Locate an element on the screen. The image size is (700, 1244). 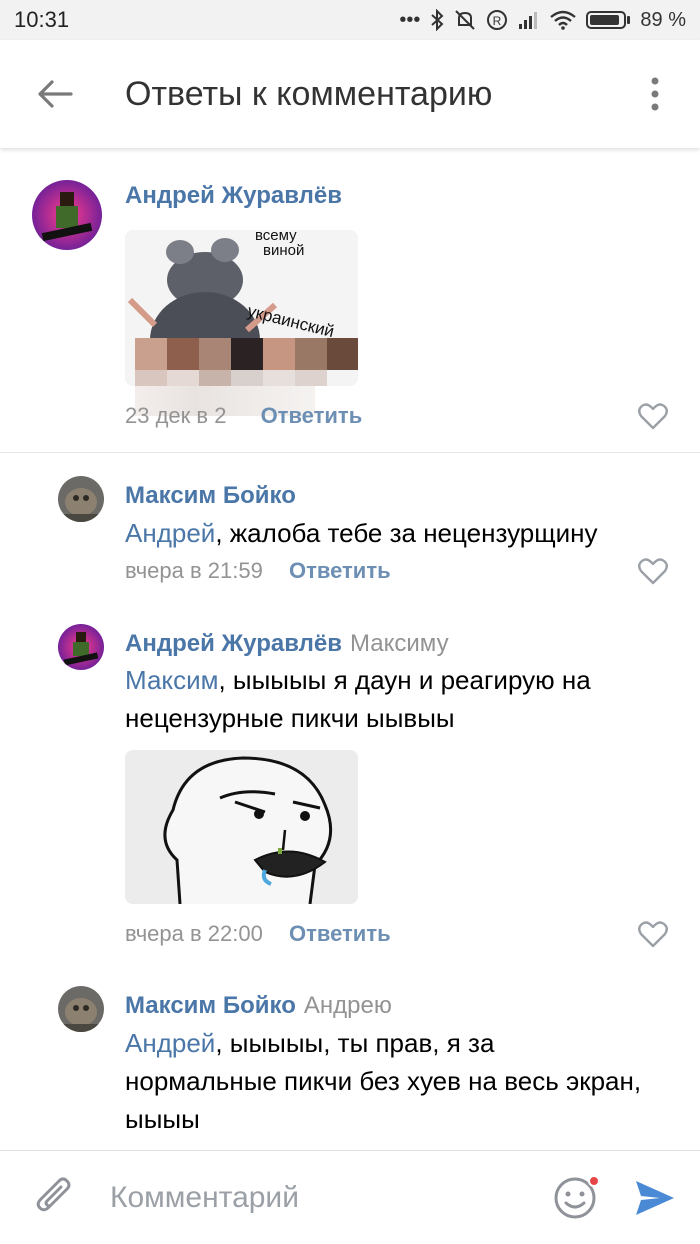
comment-meta: вчера в 22:00 Ответить is located at coordinates (258, 934).